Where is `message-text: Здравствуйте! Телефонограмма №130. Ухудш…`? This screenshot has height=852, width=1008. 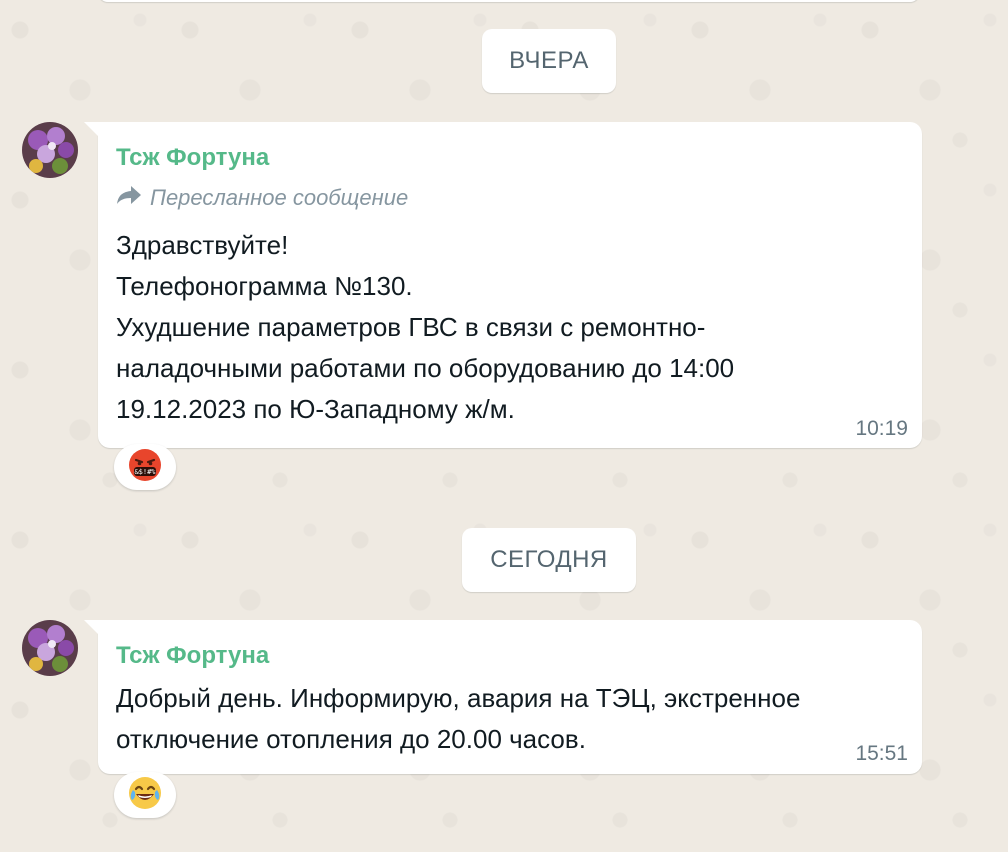 message-text: Здравствуйте! Телефонограмма №130. Ухудш… is located at coordinates (425, 327).